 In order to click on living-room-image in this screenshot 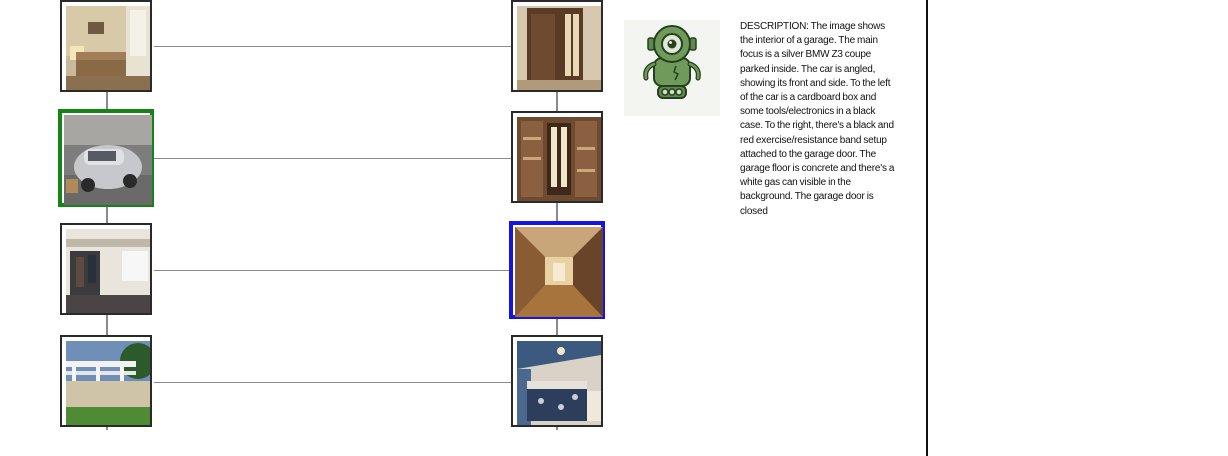, I will do `click(108, 48)`.